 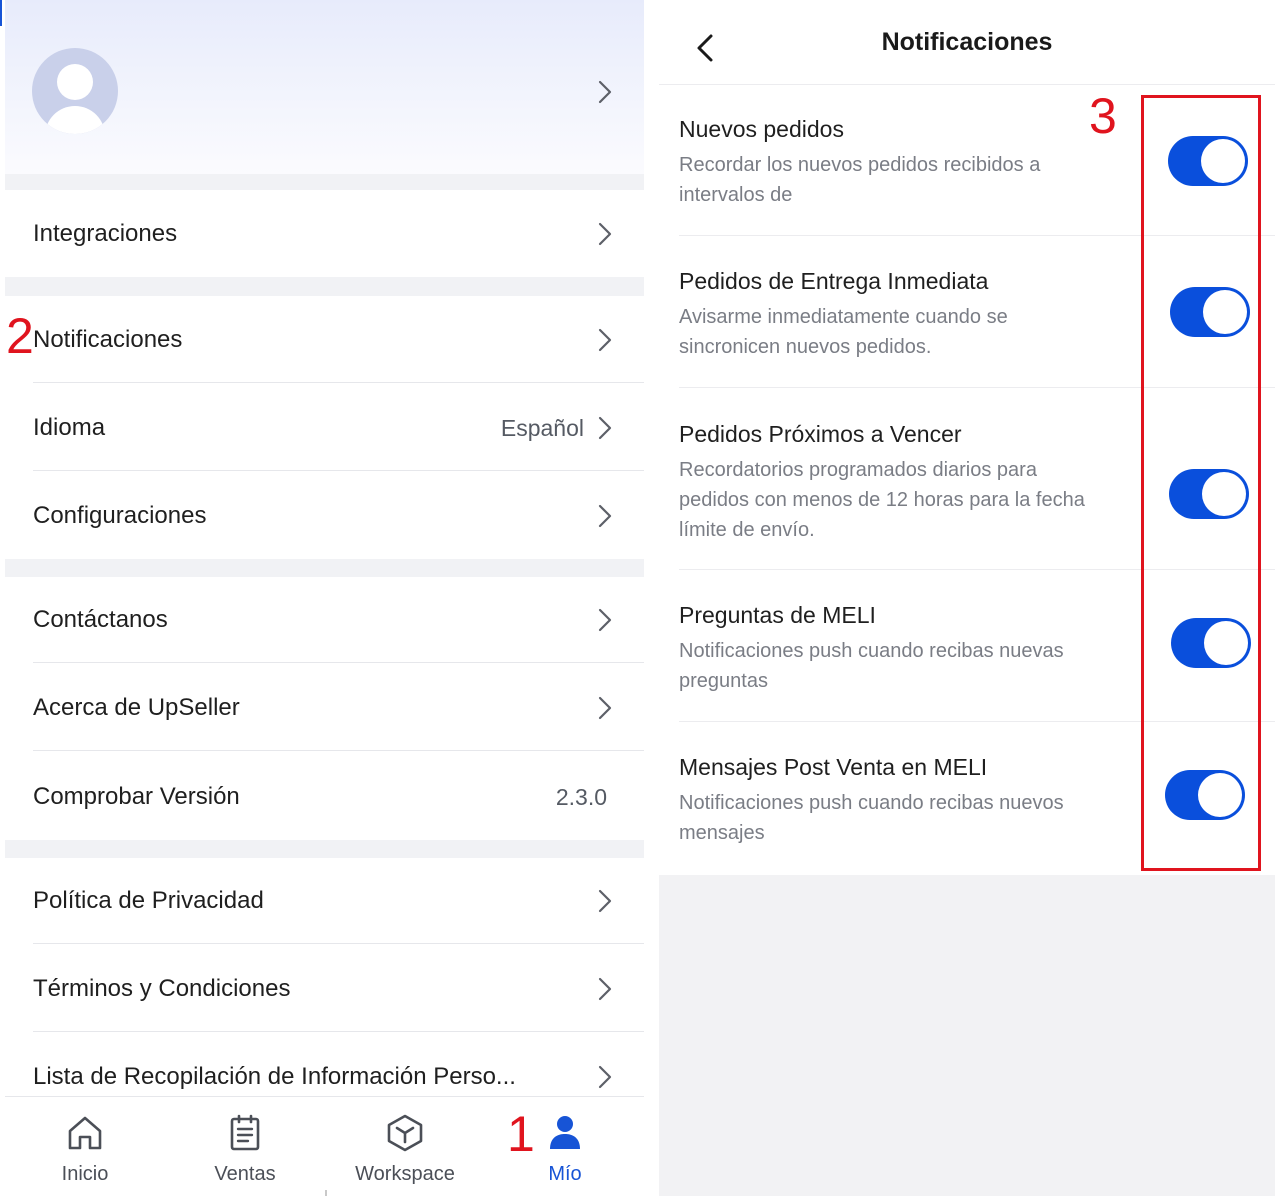 I want to click on notification-title: Pedidos de Entrega Inmediata, so click(x=834, y=281).